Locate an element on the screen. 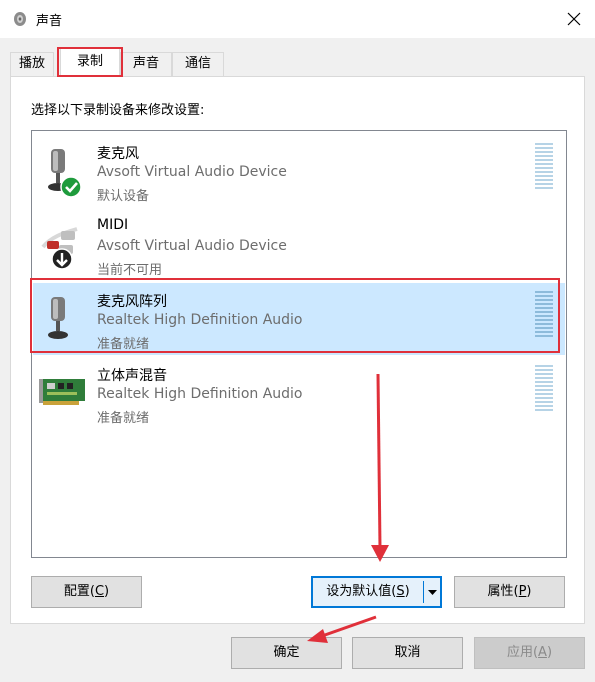  set-default-button: 设为默认值(S) is located at coordinates (376, 592).